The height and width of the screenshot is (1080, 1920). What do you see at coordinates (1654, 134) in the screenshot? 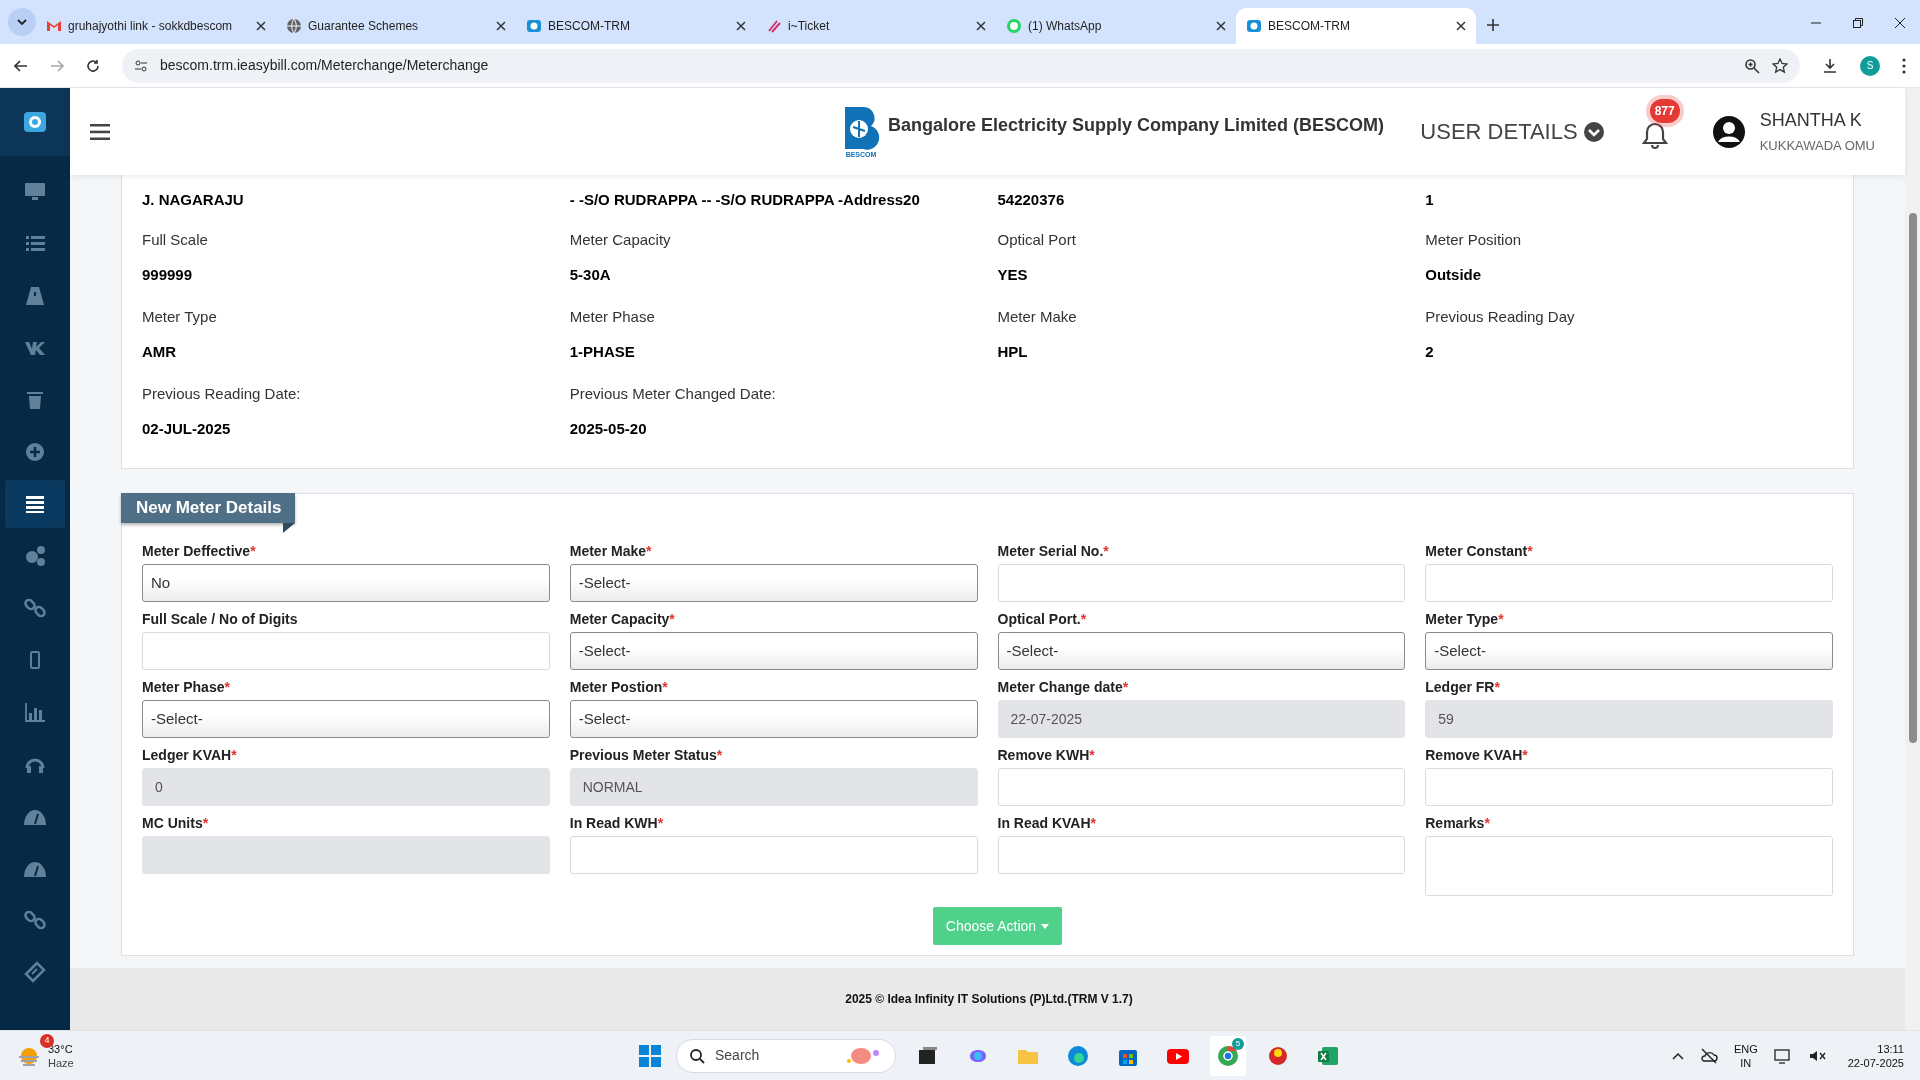
I see `bell-icon` at bounding box center [1654, 134].